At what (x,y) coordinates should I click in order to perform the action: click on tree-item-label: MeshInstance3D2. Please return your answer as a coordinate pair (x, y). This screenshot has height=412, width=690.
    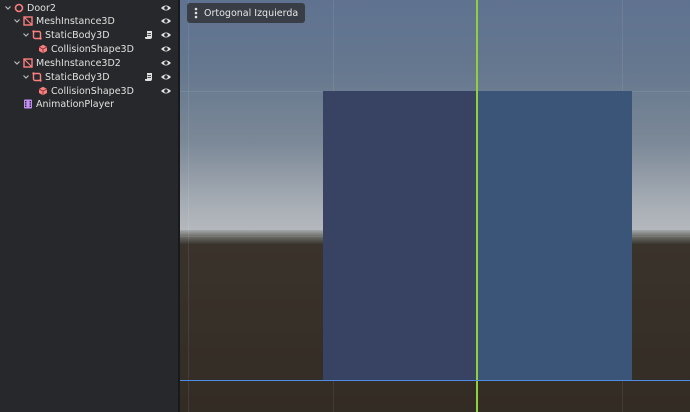
    Looking at the image, I should click on (78, 63).